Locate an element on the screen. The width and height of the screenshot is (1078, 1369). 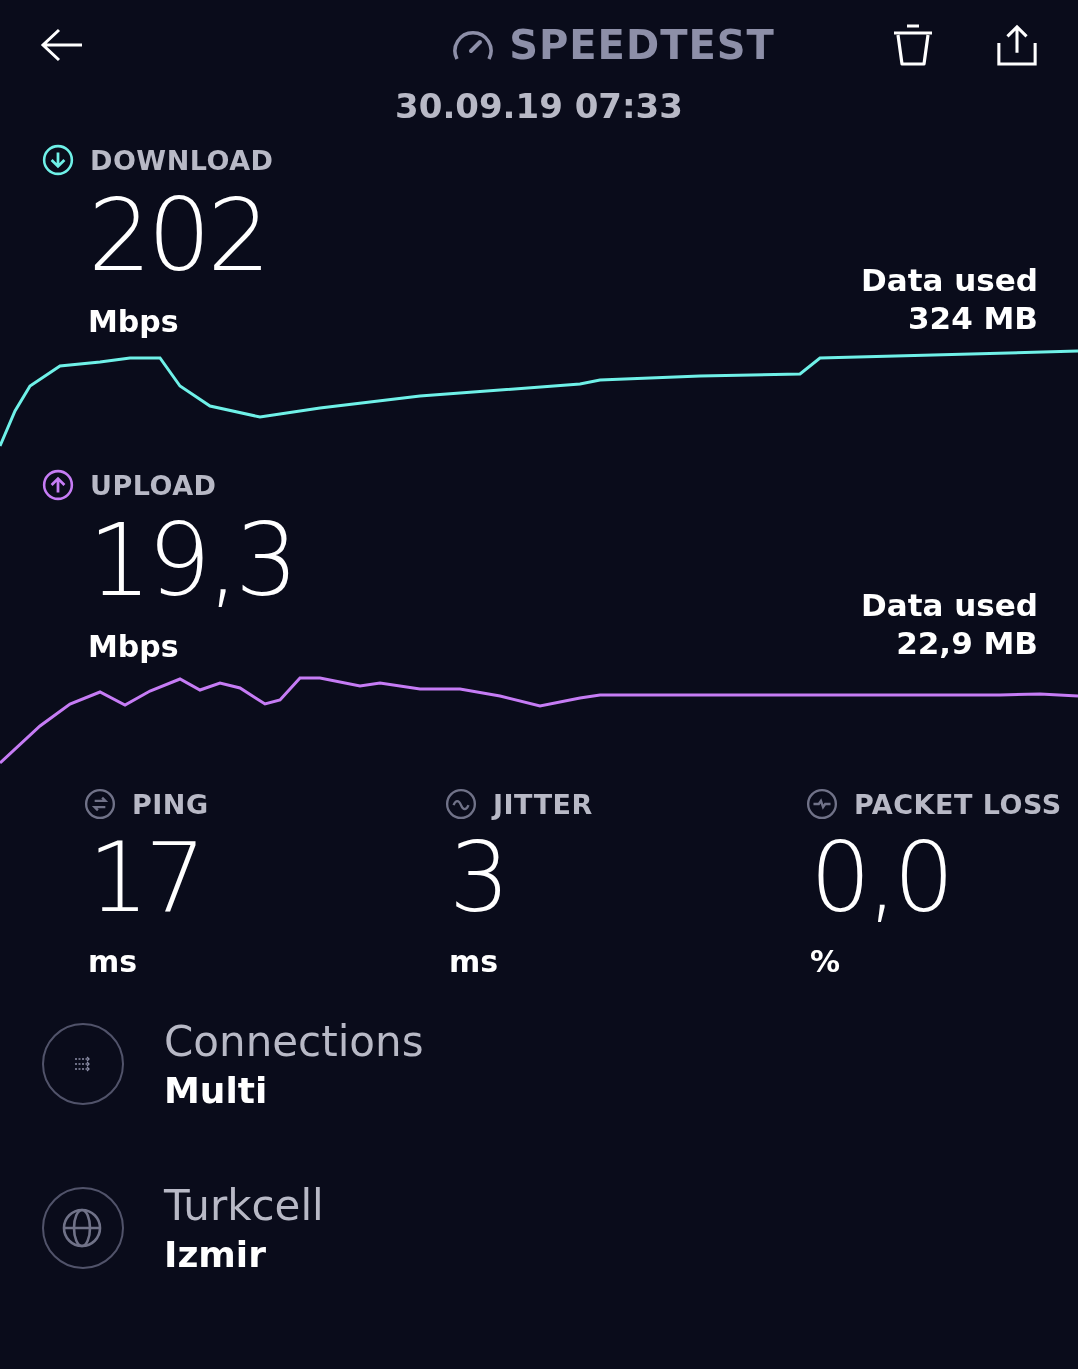
metric-unit: % is located at coordinates (825, 961).